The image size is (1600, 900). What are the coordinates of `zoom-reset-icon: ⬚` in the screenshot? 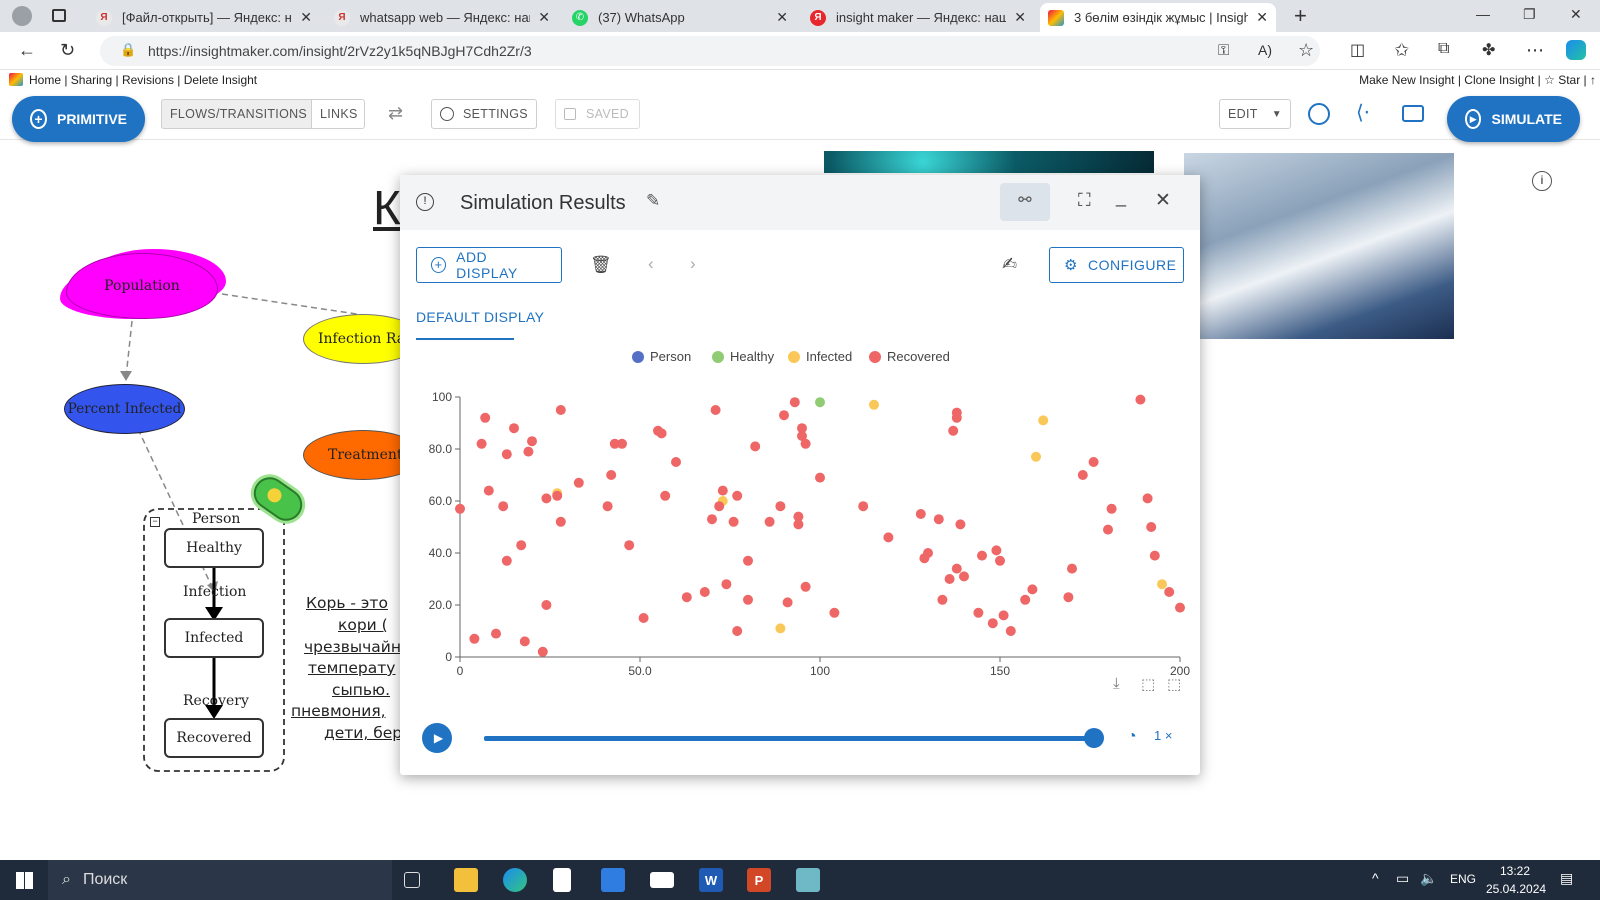 It's located at (1174, 684).